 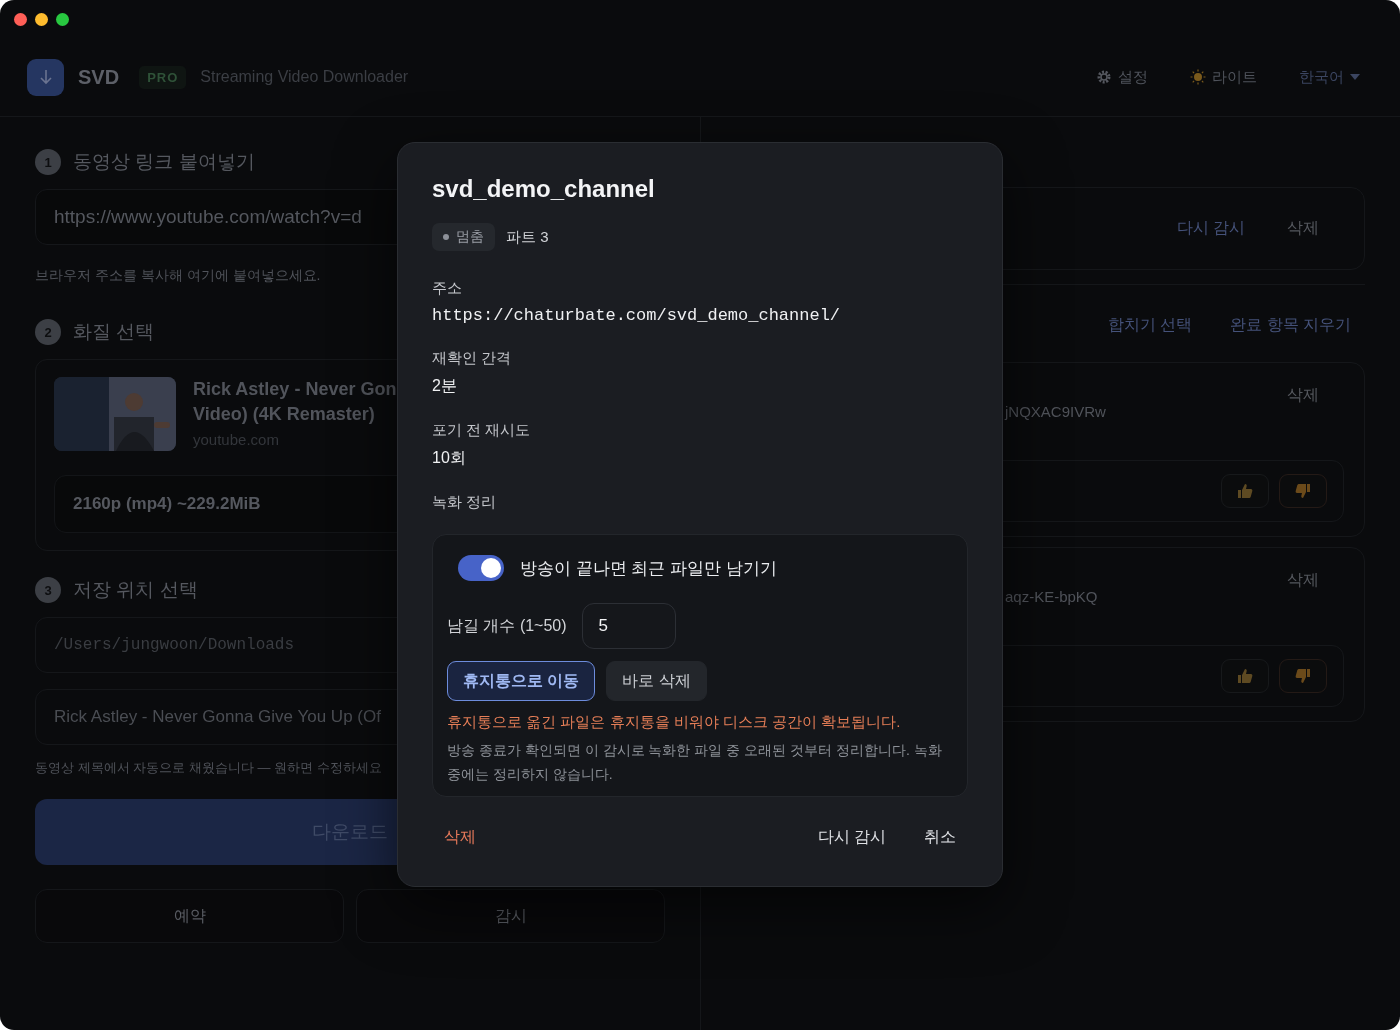 What do you see at coordinates (940, 837) in the screenshot?
I see `cancel-button: 취소` at bounding box center [940, 837].